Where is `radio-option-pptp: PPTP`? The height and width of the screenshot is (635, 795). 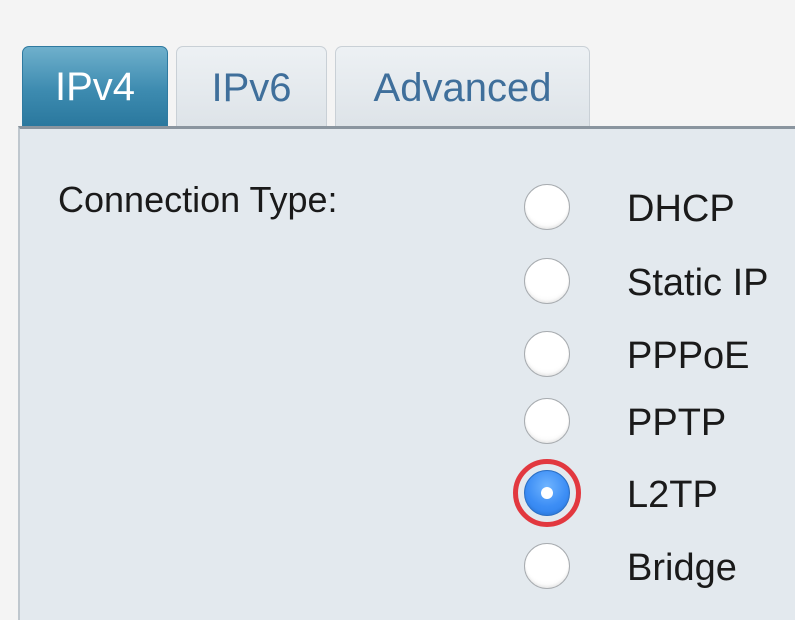 radio-option-pptp: PPTP is located at coordinates (657, 423).